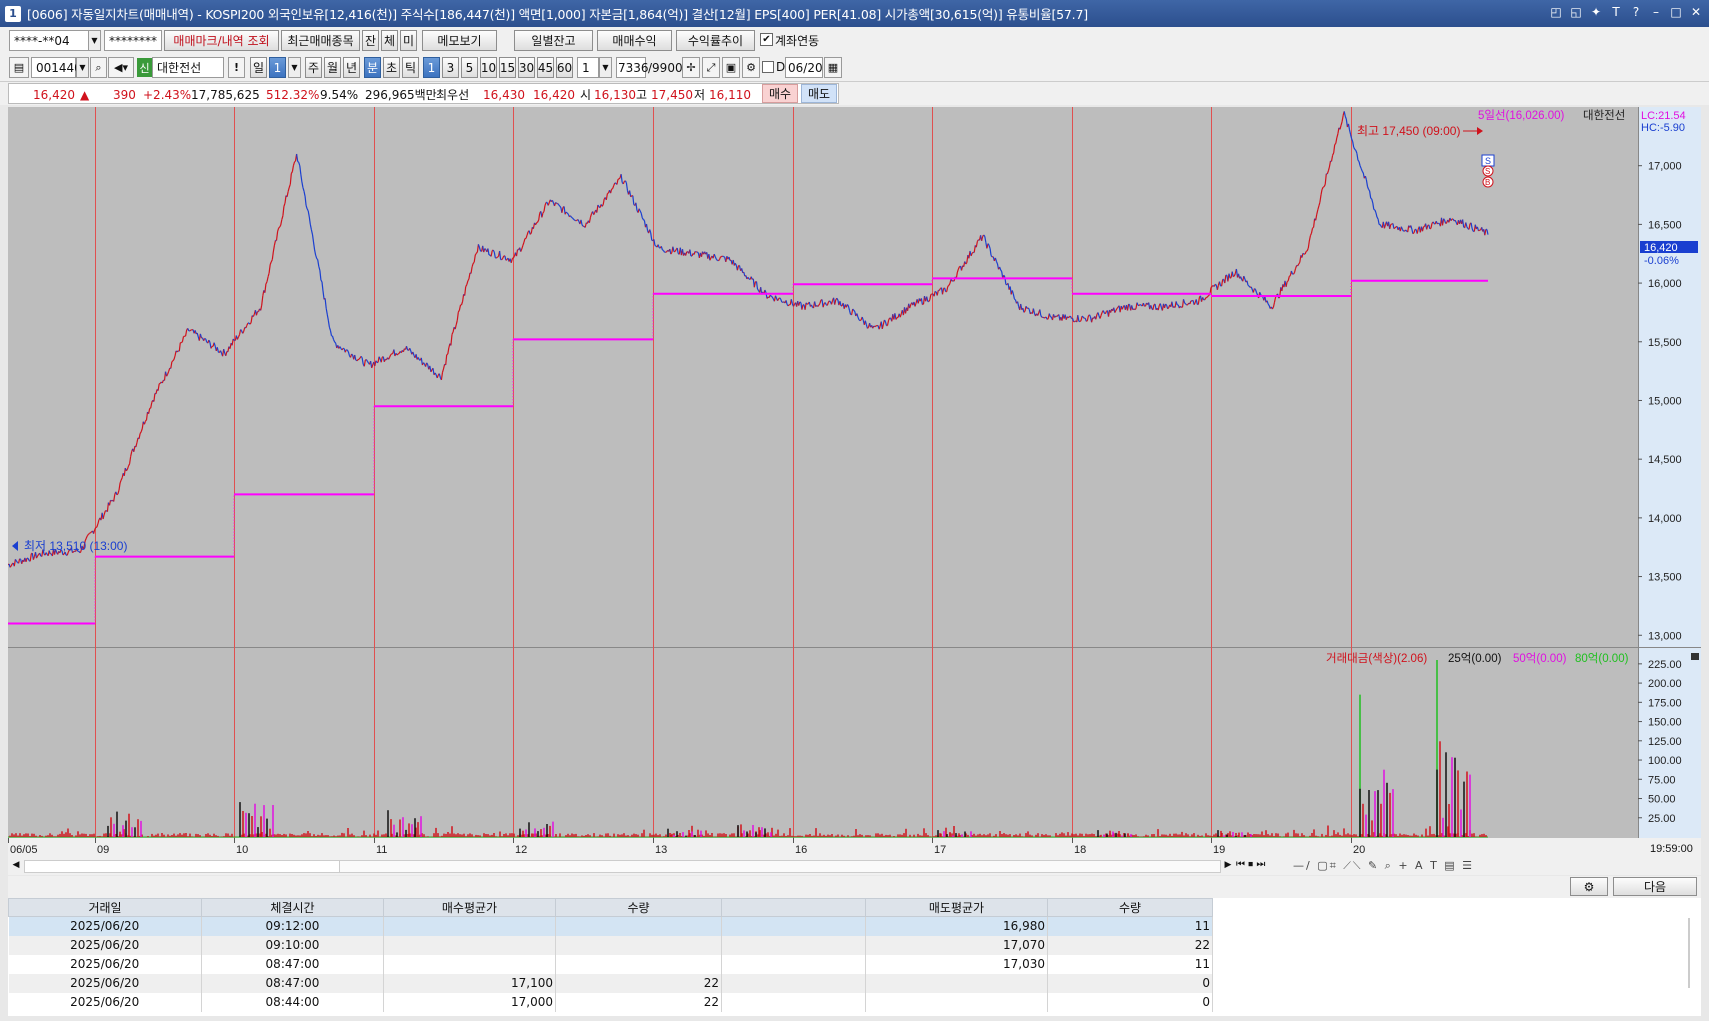 The width and height of the screenshot is (1709, 1021). What do you see at coordinates (793, 907) in the screenshot?
I see `column-header` at bounding box center [793, 907].